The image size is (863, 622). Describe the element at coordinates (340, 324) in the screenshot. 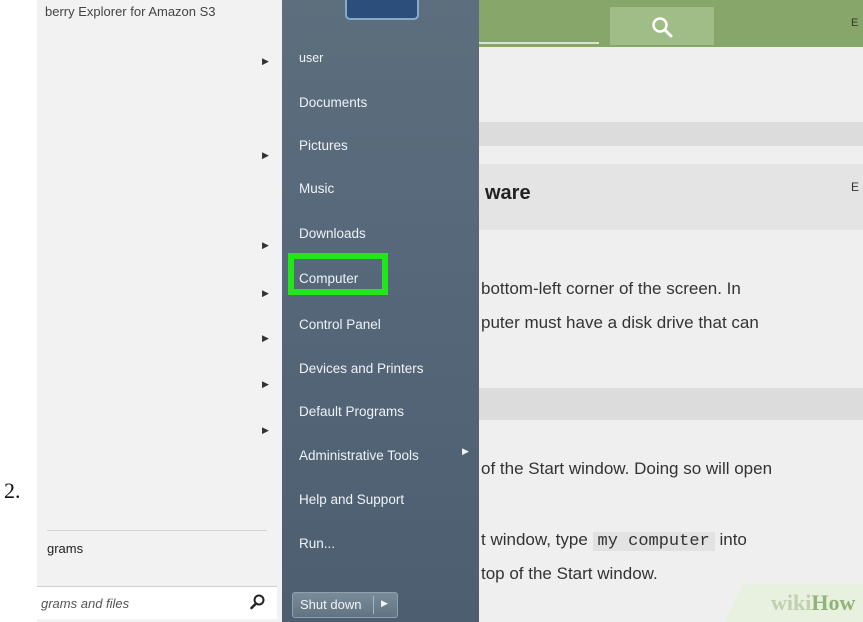

I see `place-control-panel: Control Panel` at that location.